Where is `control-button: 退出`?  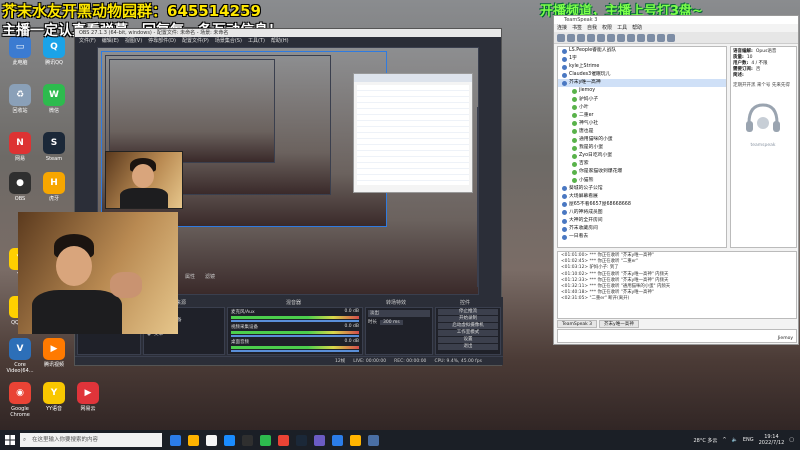
control-button: 退出 is located at coordinates (468, 347).